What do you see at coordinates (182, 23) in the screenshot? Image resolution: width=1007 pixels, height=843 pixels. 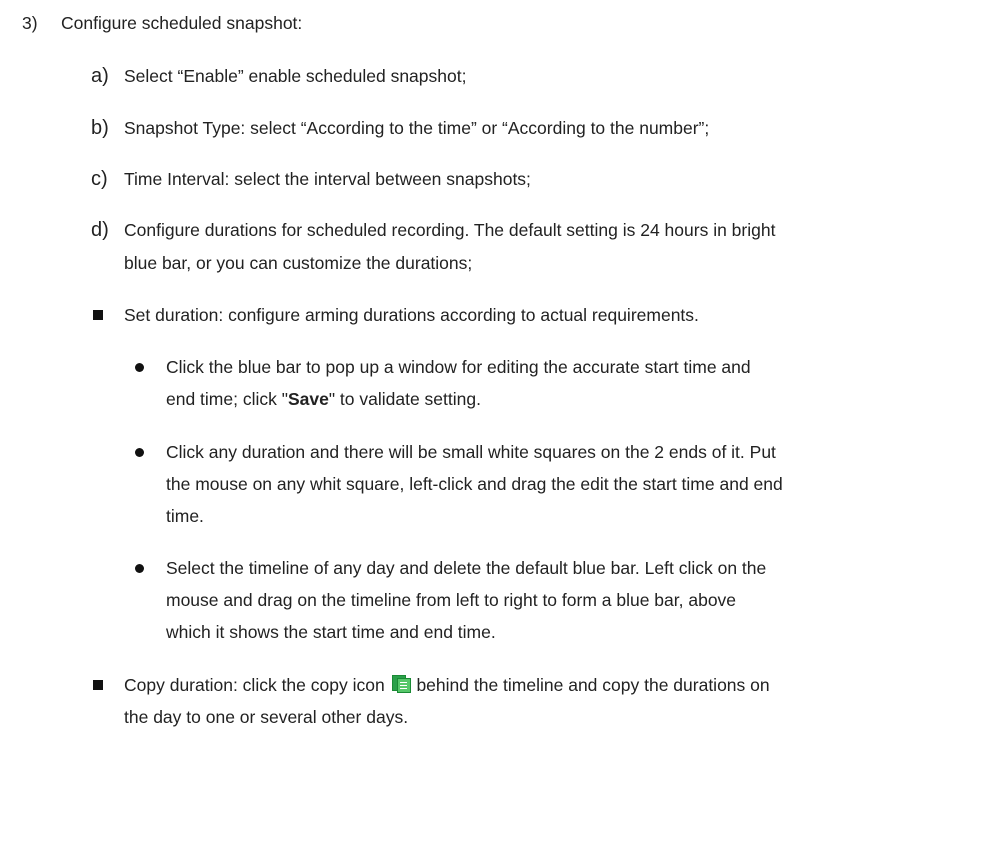 I see `step-heading: Configure scheduled snapshot:` at bounding box center [182, 23].